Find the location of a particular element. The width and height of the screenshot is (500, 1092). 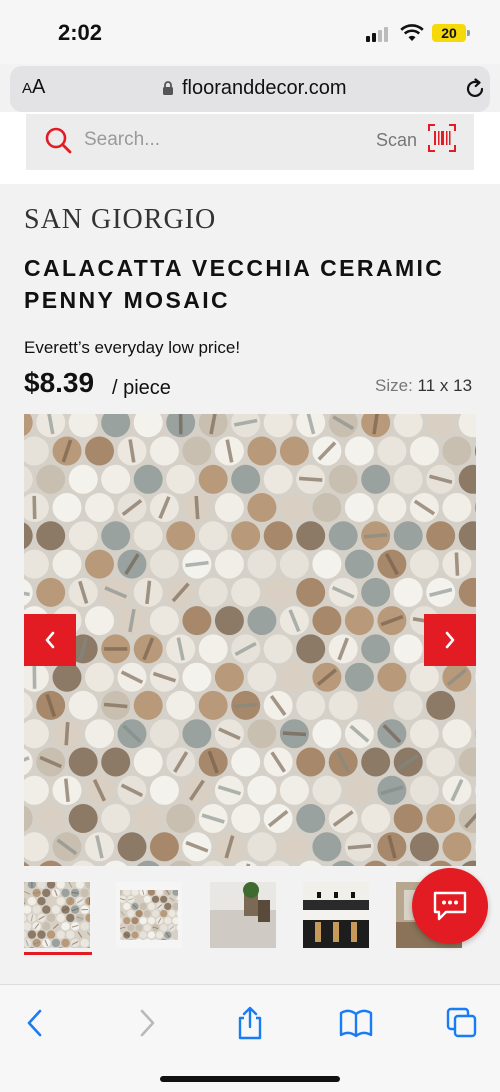

thumbnail-mosaic-sheet is located at coordinates (149, 915).